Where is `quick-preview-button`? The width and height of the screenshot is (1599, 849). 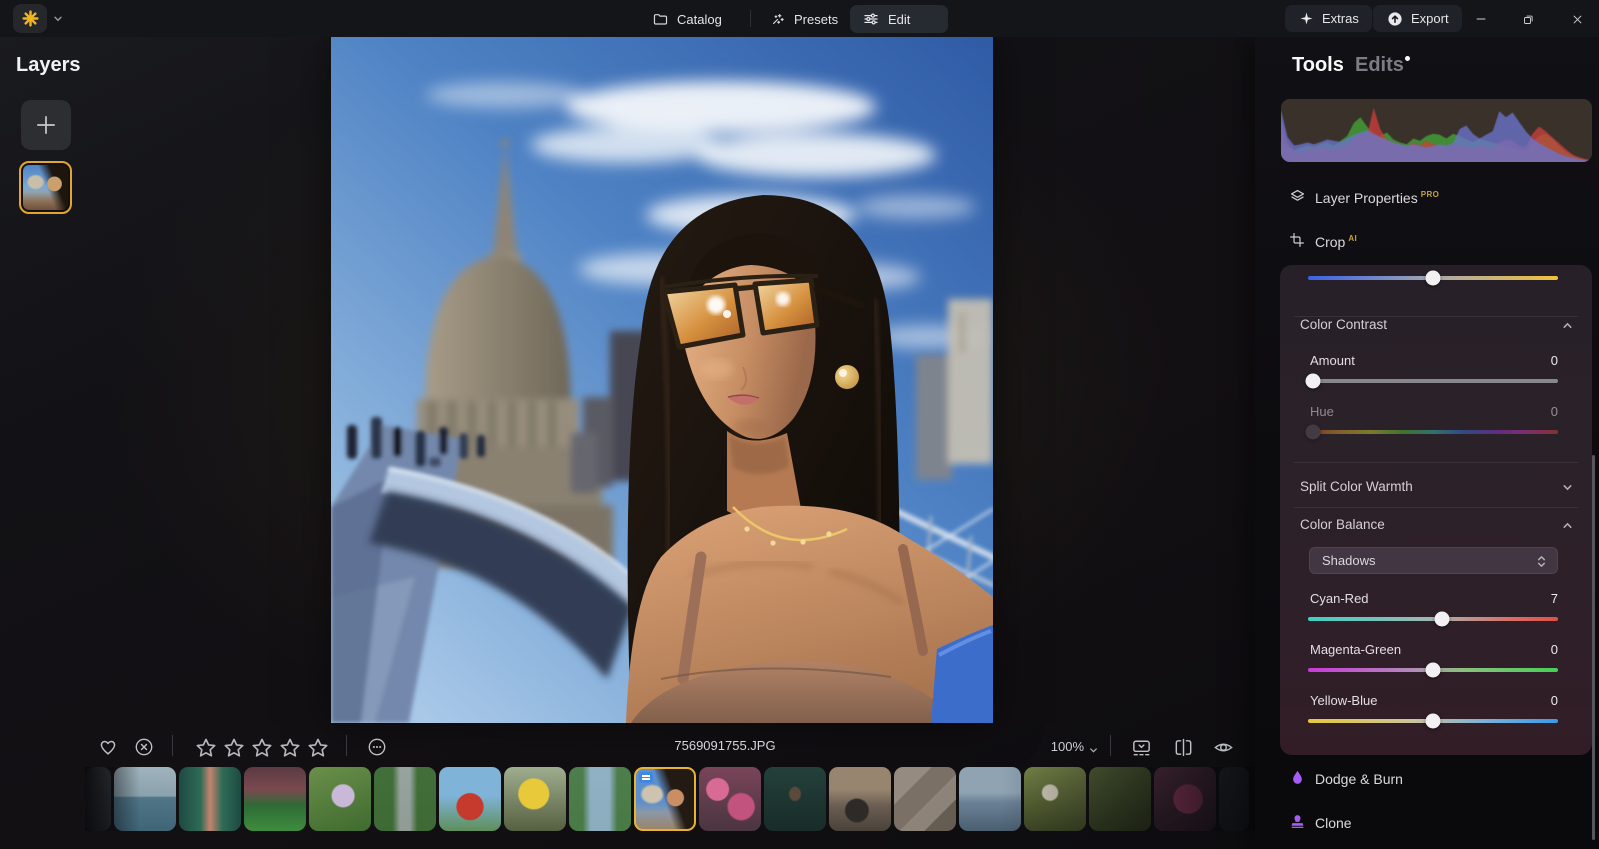 quick-preview-button is located at coordinates (1223, 750).